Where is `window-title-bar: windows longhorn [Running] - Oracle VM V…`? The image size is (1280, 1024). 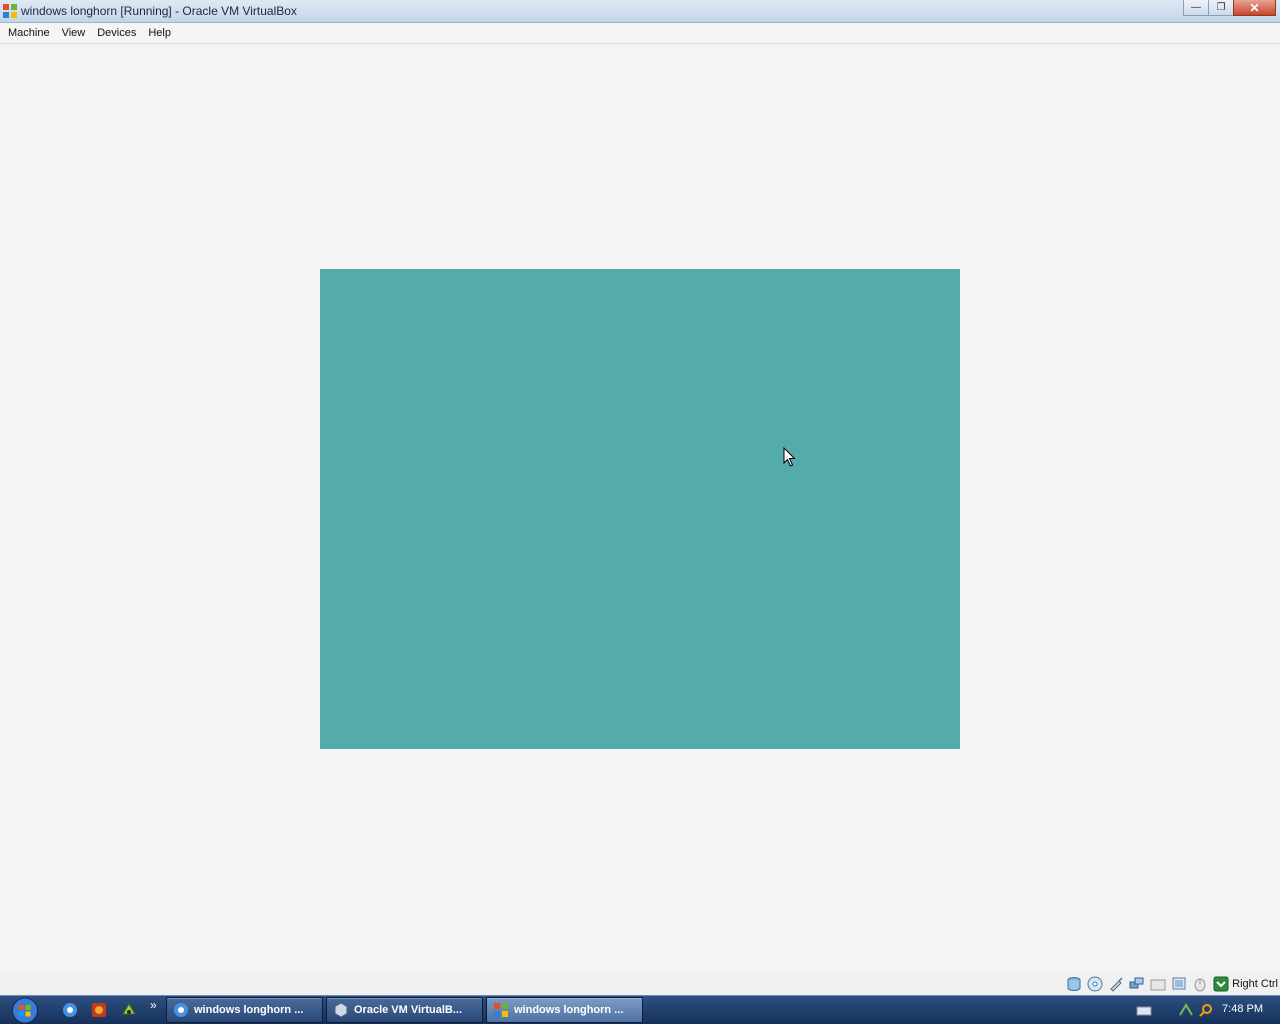 window-title-bar: windows longhorn [Running] - Oracle VM V… is located at coordinates (640, 11).